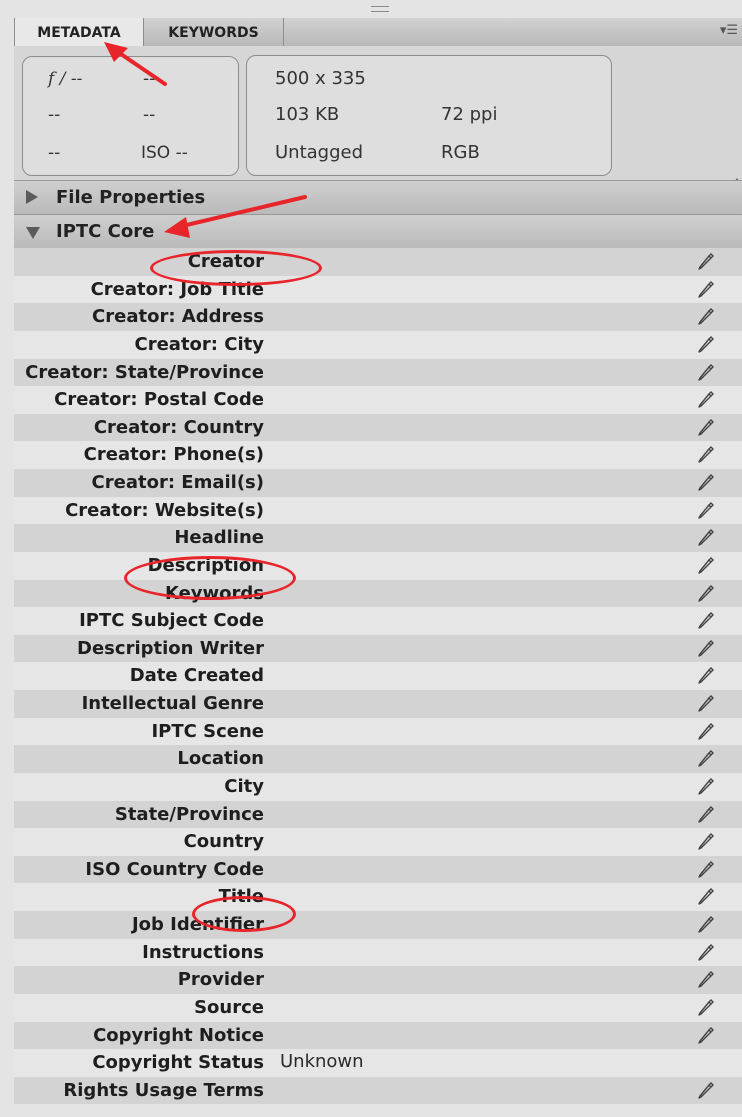 This screenshot has width=742, height=1117. Describe the element at coordinates (174, 869) in the screenshot. I see `iptc-field-label: ISO Country Code` at that location.